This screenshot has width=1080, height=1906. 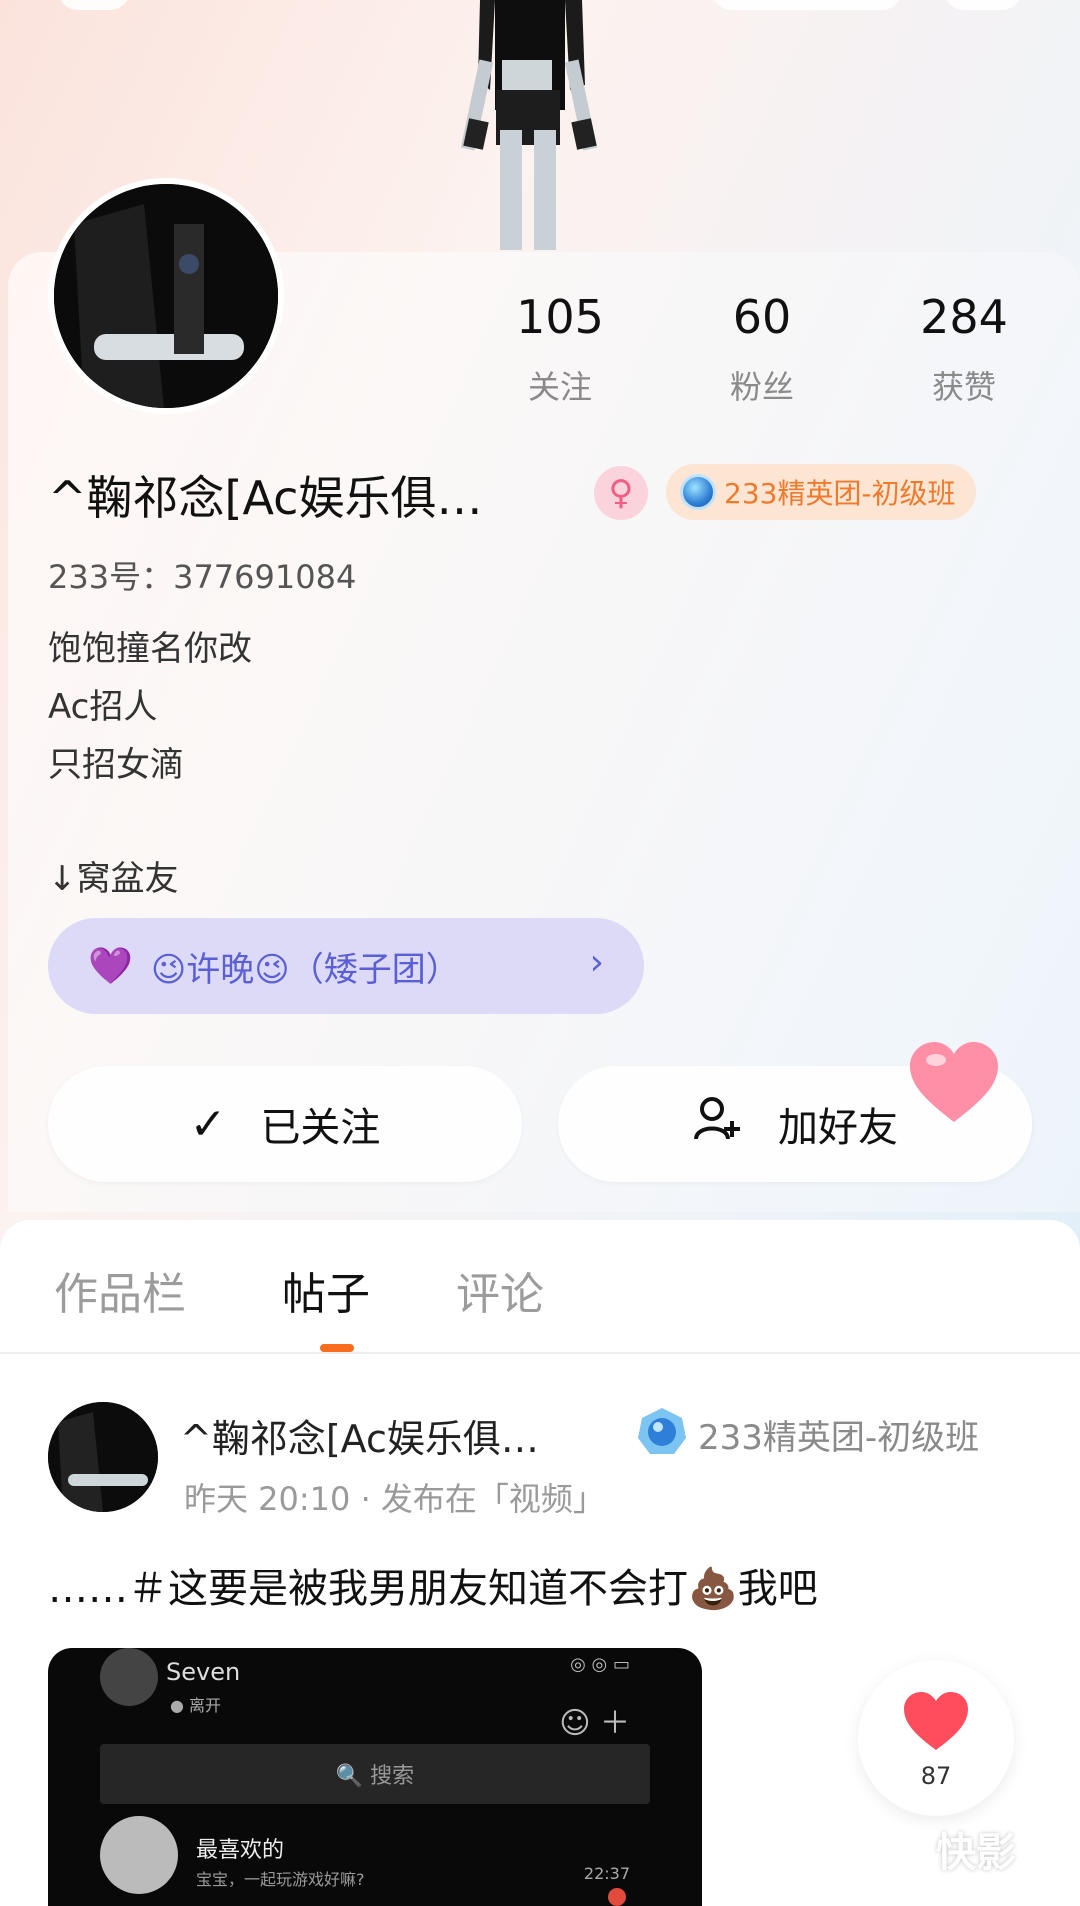 What do you see at coordinates (103, 707) in the screenshot?
I see `bio-line: Ac招人` at bounding box center [103, 707].